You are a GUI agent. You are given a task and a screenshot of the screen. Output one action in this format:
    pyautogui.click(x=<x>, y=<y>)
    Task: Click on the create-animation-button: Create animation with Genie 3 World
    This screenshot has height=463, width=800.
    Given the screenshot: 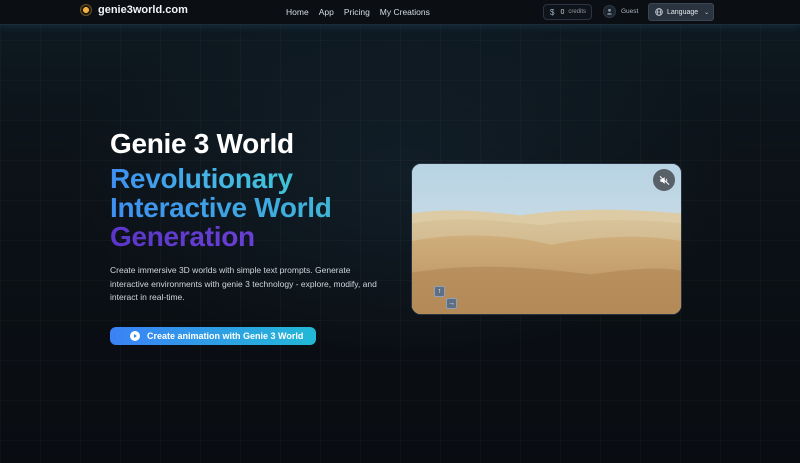 What is the action you would take?
    pyautogui.click(x=213, y=336)
    